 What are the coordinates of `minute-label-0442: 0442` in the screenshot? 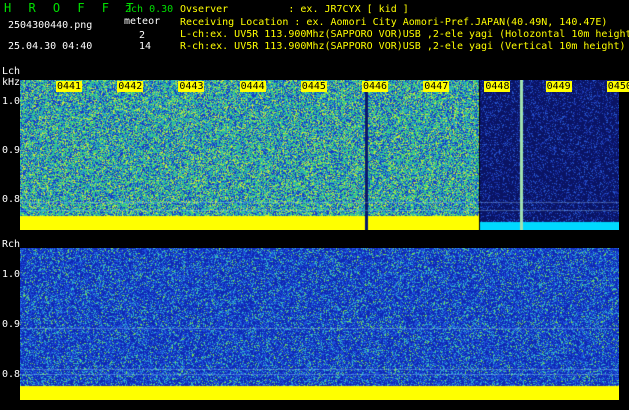 It's located at (130, 86).